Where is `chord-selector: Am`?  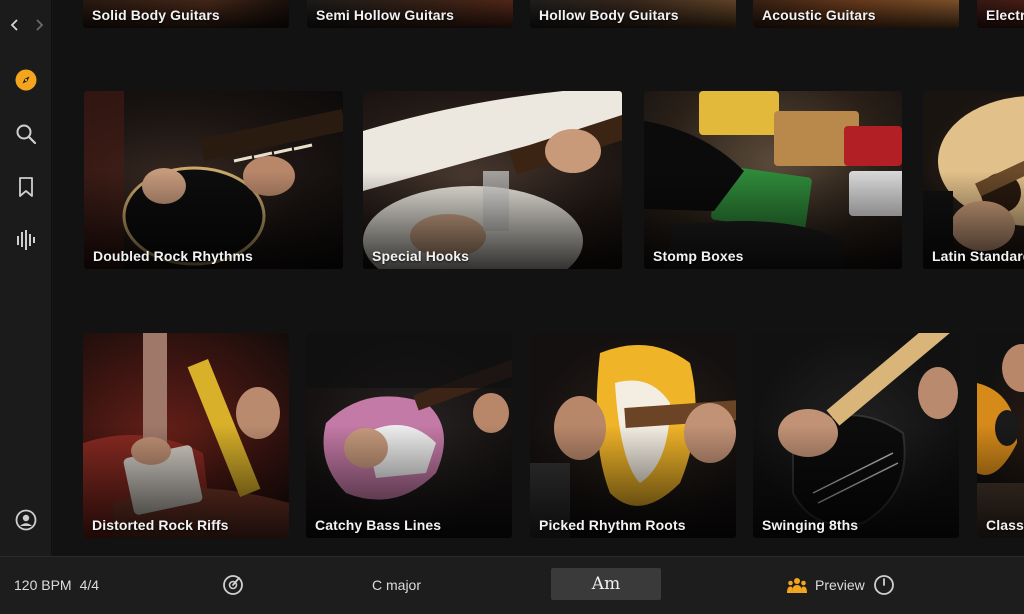
chord-selector: Am is located at coordinates (606, 584).